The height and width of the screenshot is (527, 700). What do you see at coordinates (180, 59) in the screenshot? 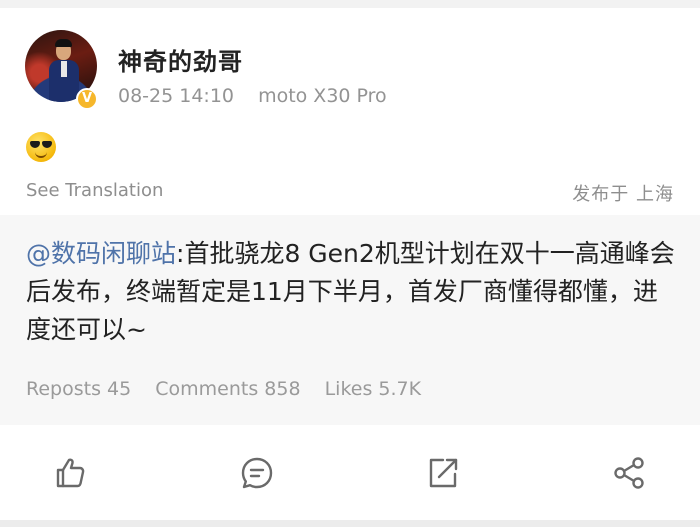
I see `username: 神奇的劲哥` at bounding box center [180, 59].